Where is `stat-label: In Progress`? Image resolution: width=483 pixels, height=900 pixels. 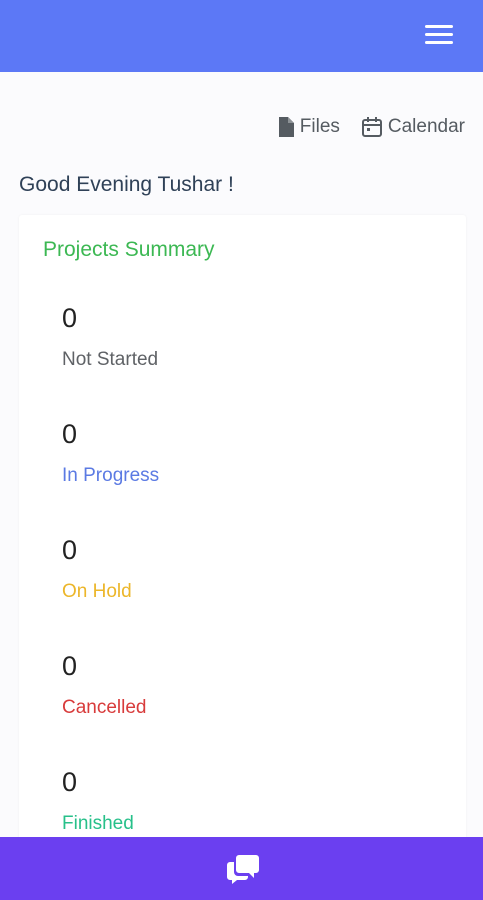
stat-label: In Progress is located at coordinates (111, 475).